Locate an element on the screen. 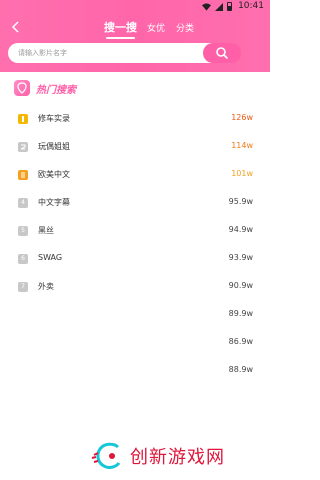 The width and height of the screenshot is (320, 480). item-count: 126w is located at coordinates (242, 117).